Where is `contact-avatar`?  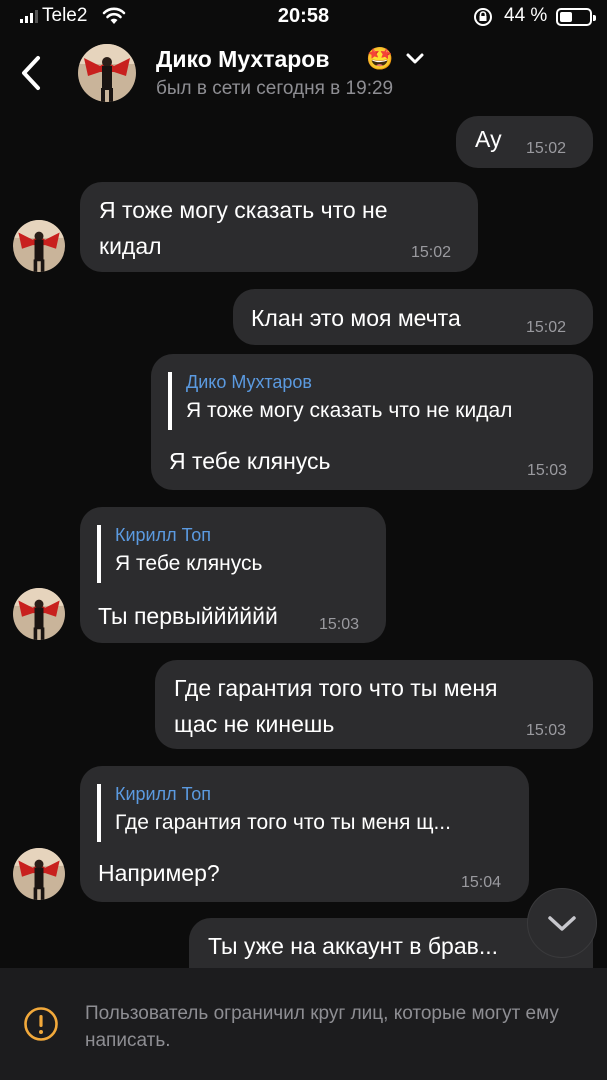
contact-avatar is located at coordinates (107, 73).